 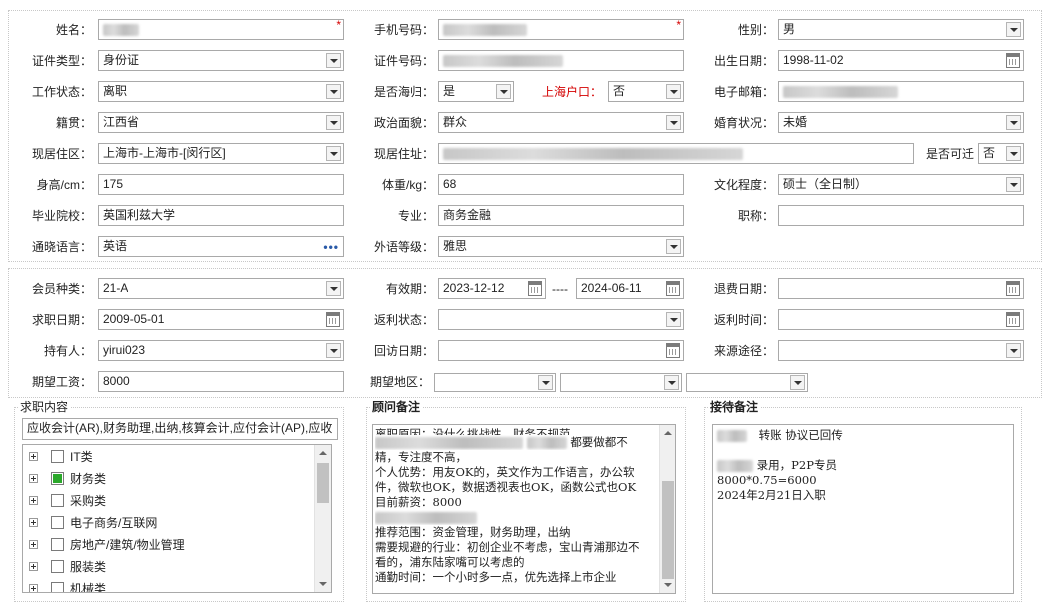 What do you see at coordinates (450, 562) in the screenshot?
I see `note-line: 看的，浦东陆家嘴可以考虑的` at bounding box center [450, 562].